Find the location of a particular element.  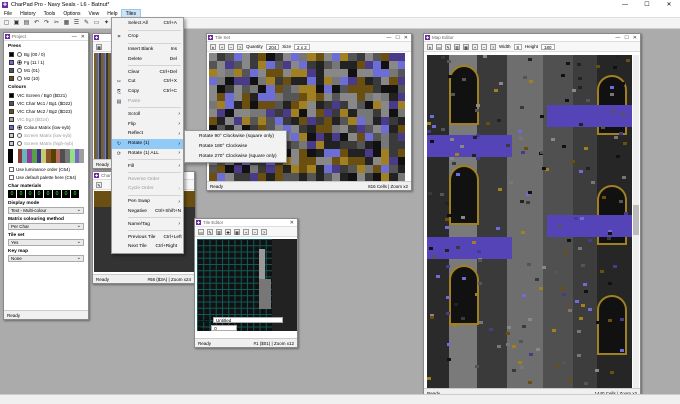

keymap-select: None is located at coordinates (46, 258).